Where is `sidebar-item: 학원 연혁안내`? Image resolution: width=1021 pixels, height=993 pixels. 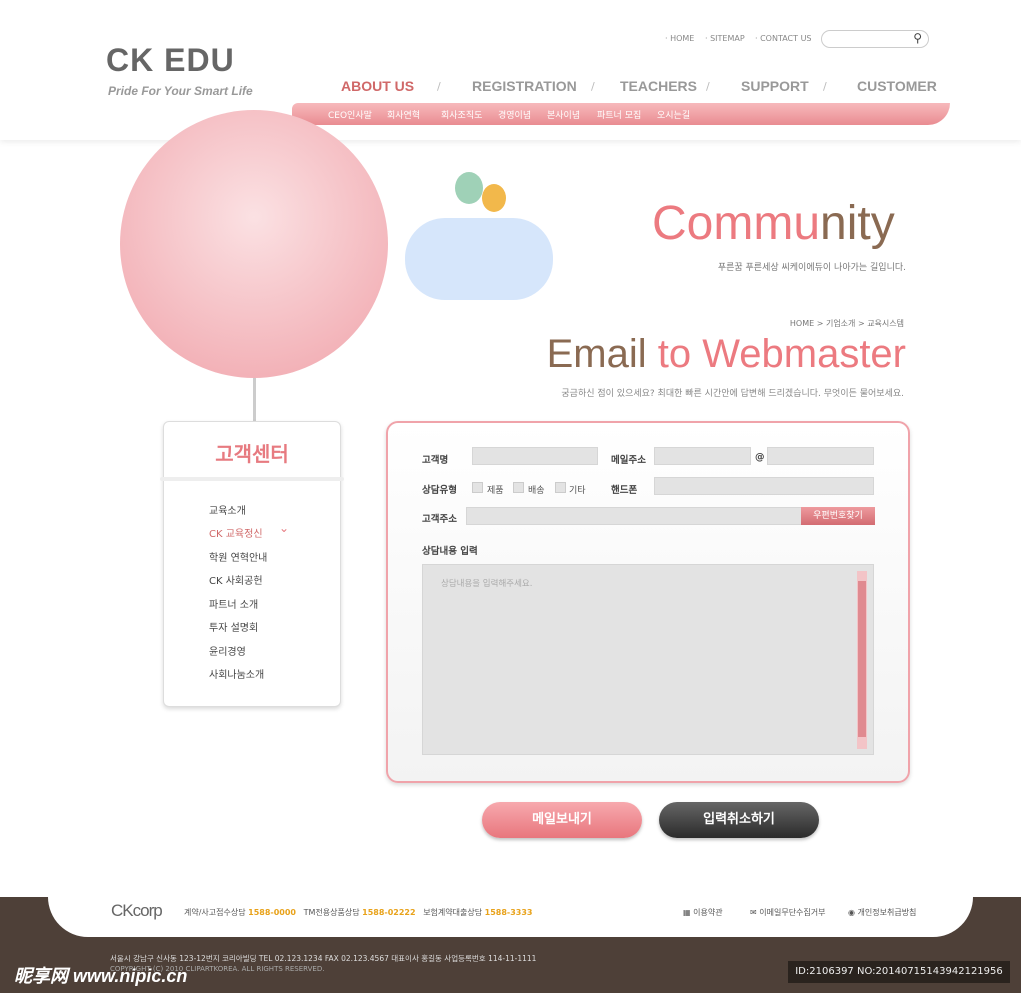 sidebar-item: 학원 연혁안내 is located at coordinates (238, 556).